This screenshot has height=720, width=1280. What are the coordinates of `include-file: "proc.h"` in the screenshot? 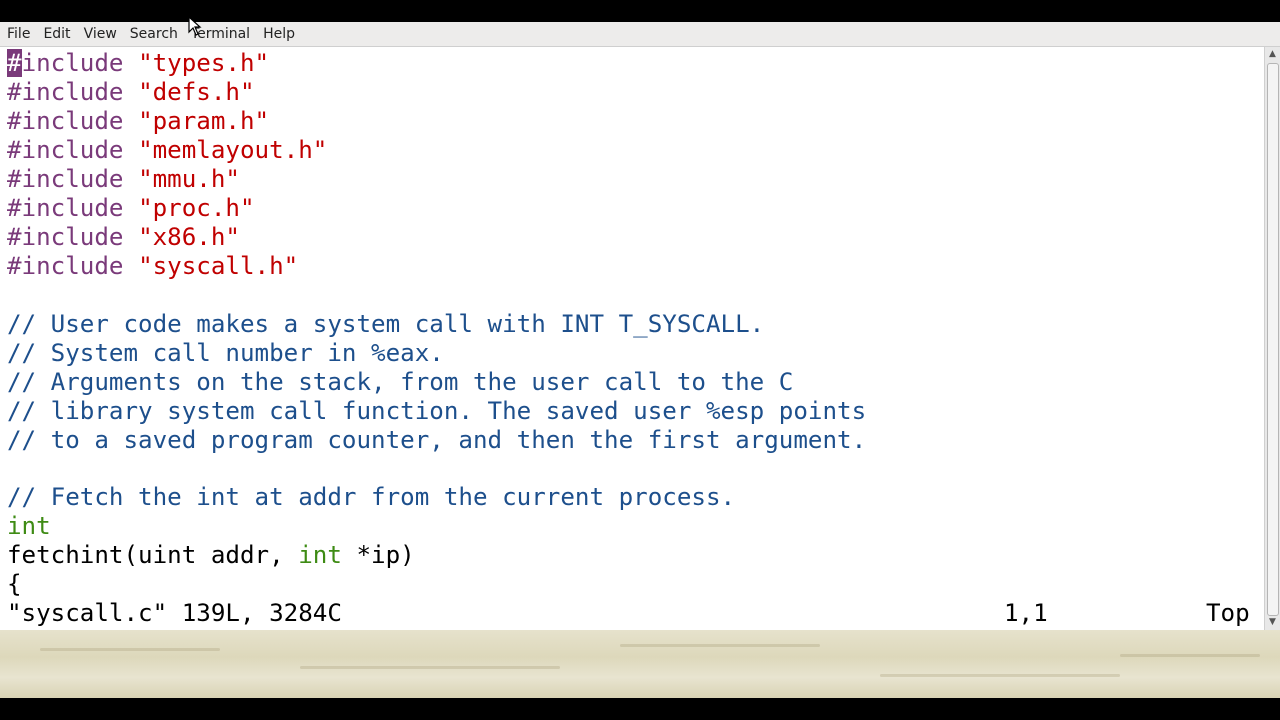 It's located at (196, 208).